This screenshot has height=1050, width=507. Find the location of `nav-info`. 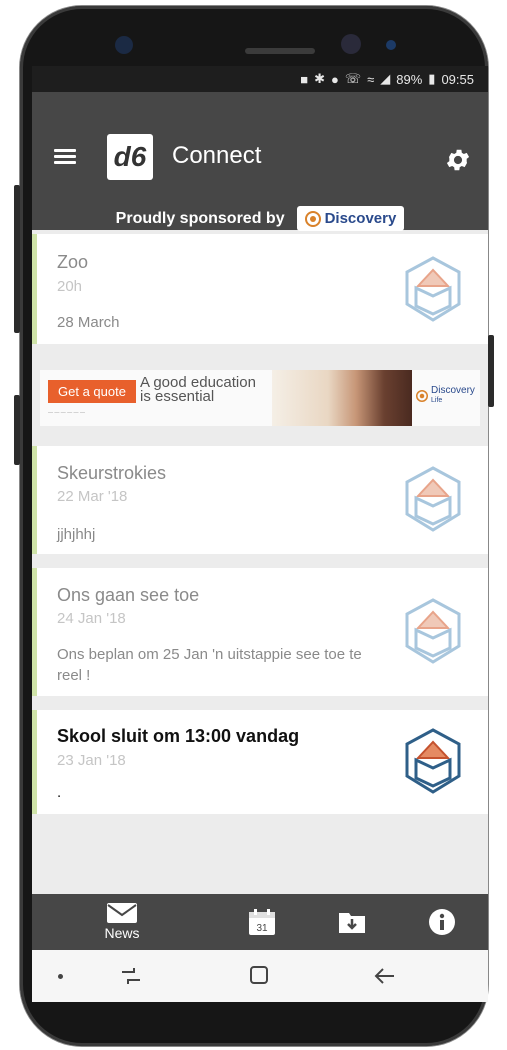

nav-info is located at coordinates (442, 922).